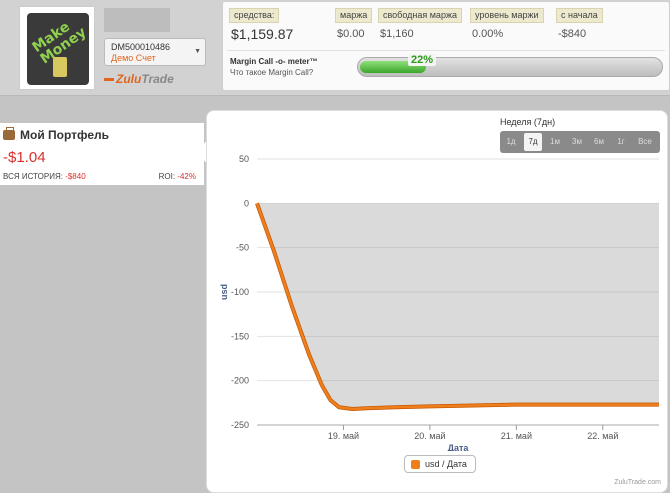 The width and height of the screenshot is (670, 493). Describe the element at coordinates (397, 34) in the screenshot. I see `free-margin-value: $1,160` at that location.